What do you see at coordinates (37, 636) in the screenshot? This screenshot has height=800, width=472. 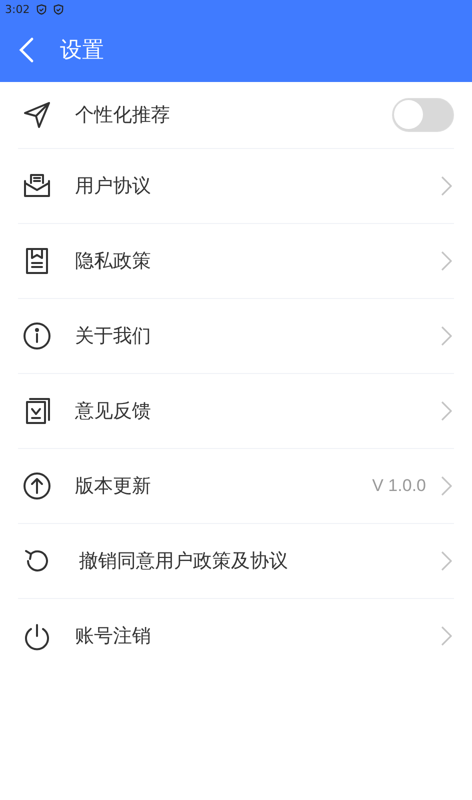 I see `power-icon` at bounding box center [37, 636].